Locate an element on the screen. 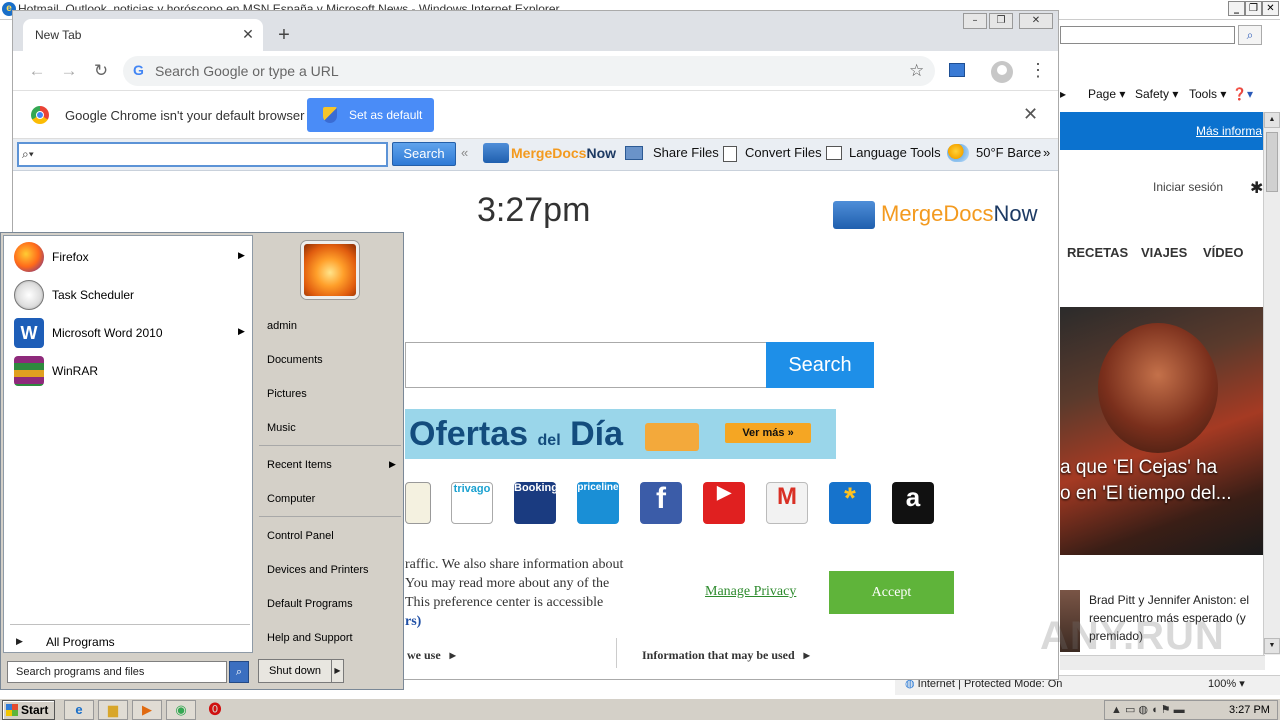 The width and height of the screenshot is (1280, 720). cookie-line: raffic. We also share information about is located at coordinates (514, 564).